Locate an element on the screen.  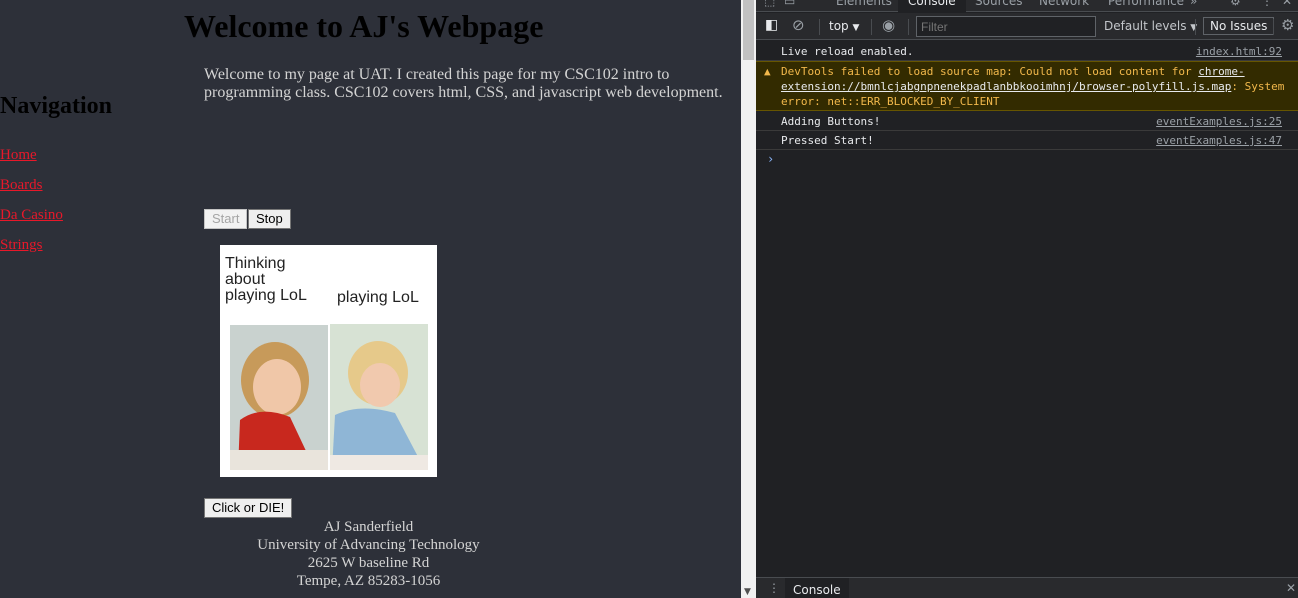
drawer-tab-console: Console is located at coordinates (817, 588).